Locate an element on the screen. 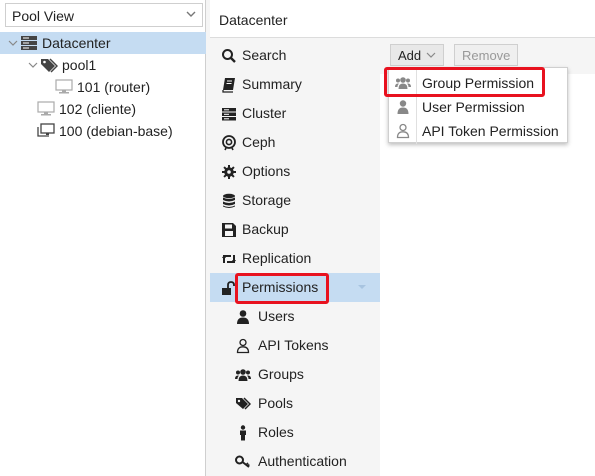 The image size is (595, 476). ceph-icon is located at coordinates (229, 142).